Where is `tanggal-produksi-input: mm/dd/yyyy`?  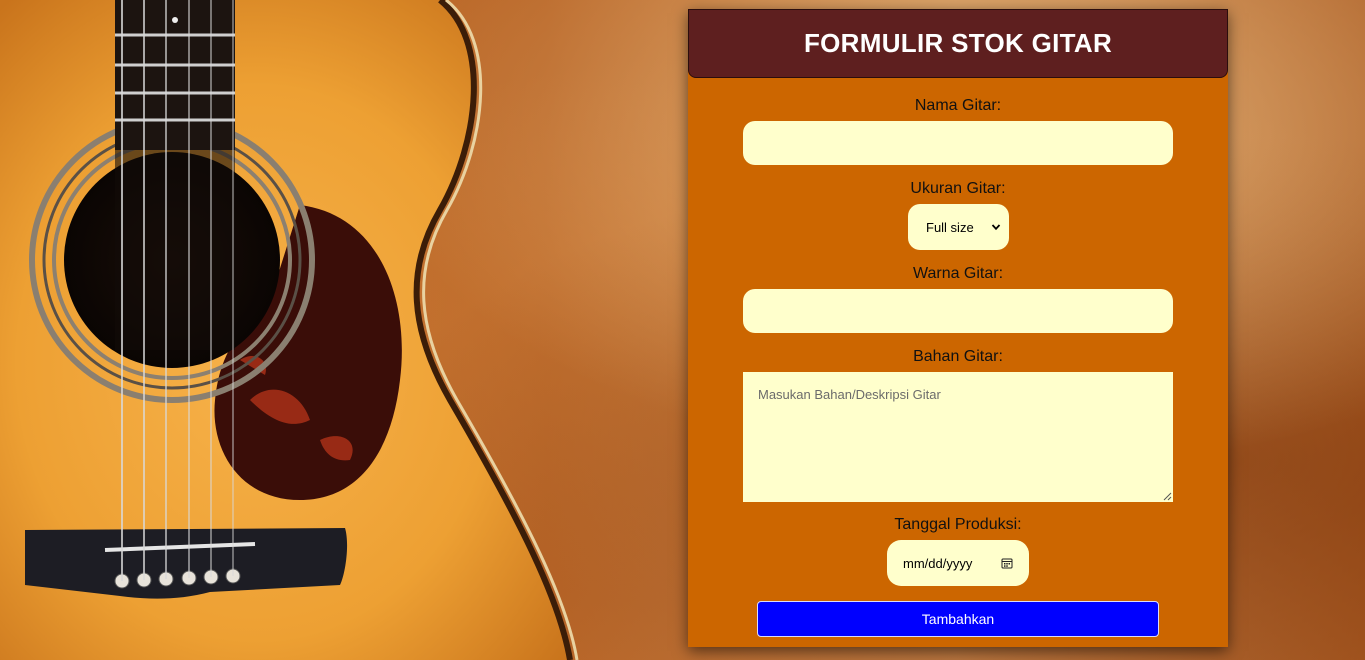 tanggal-produksi-input: mm/dd/yyyy is located at coordinates (958, 563).